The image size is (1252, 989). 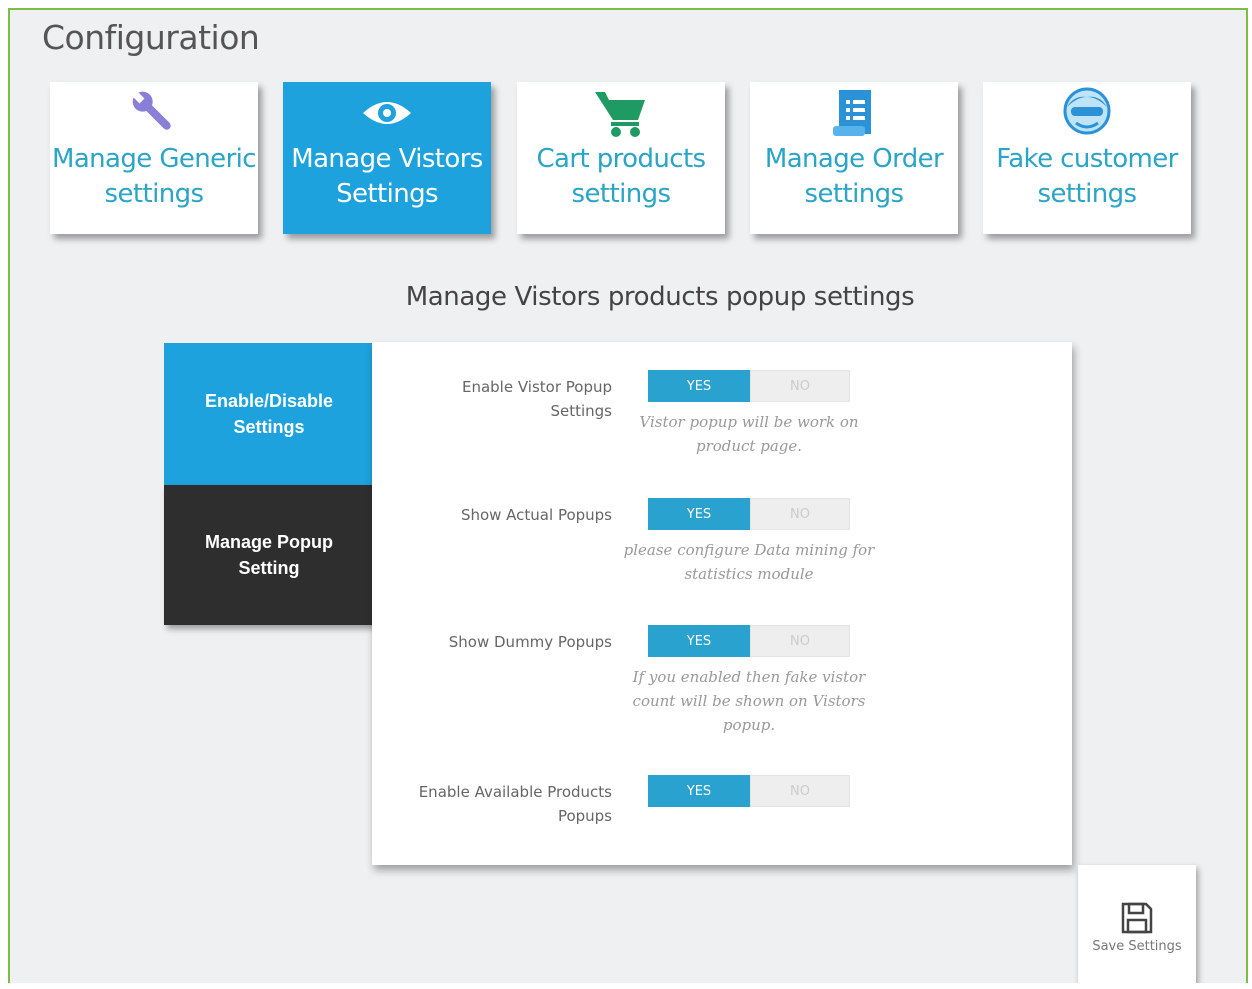 What do you see at coordinates (154, 113) in the screenshot?
I see `wrench-icon` at bounding box center [154, 113].